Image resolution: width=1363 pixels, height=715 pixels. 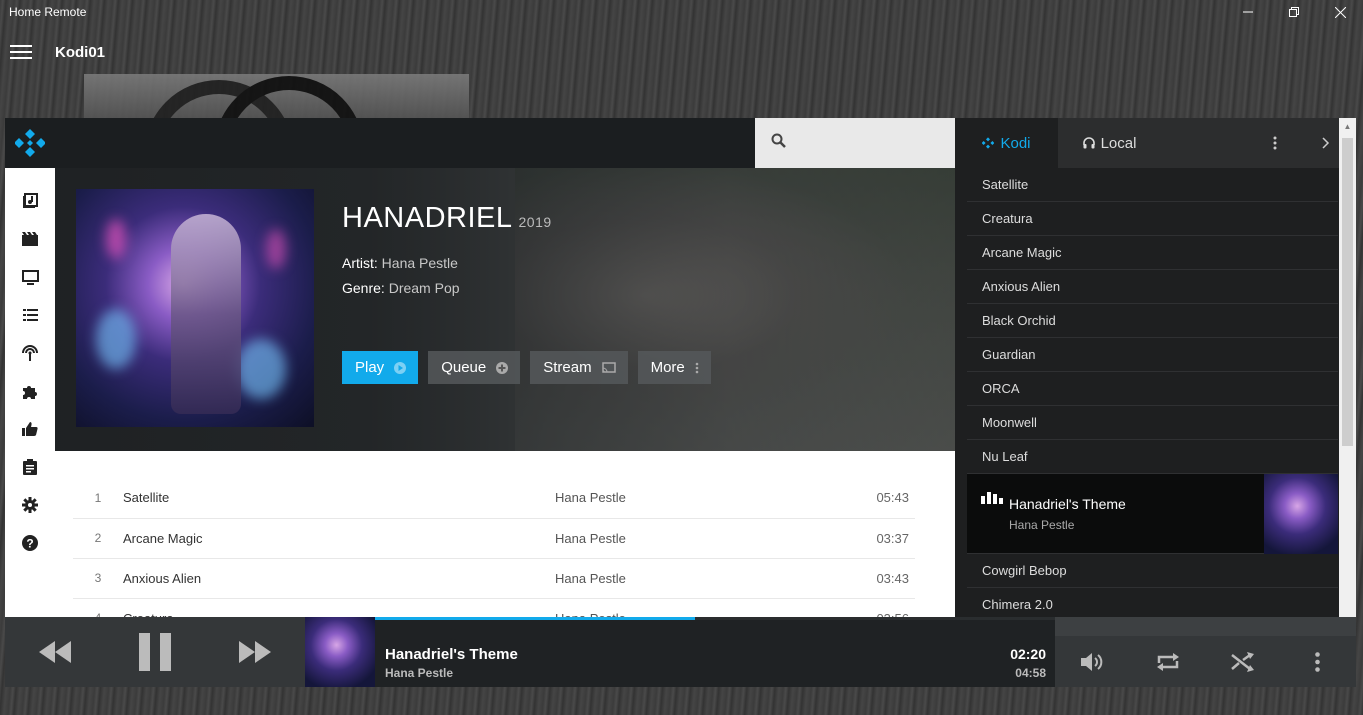 I want to click on minimize-icon, so click(x=1248, y=12).